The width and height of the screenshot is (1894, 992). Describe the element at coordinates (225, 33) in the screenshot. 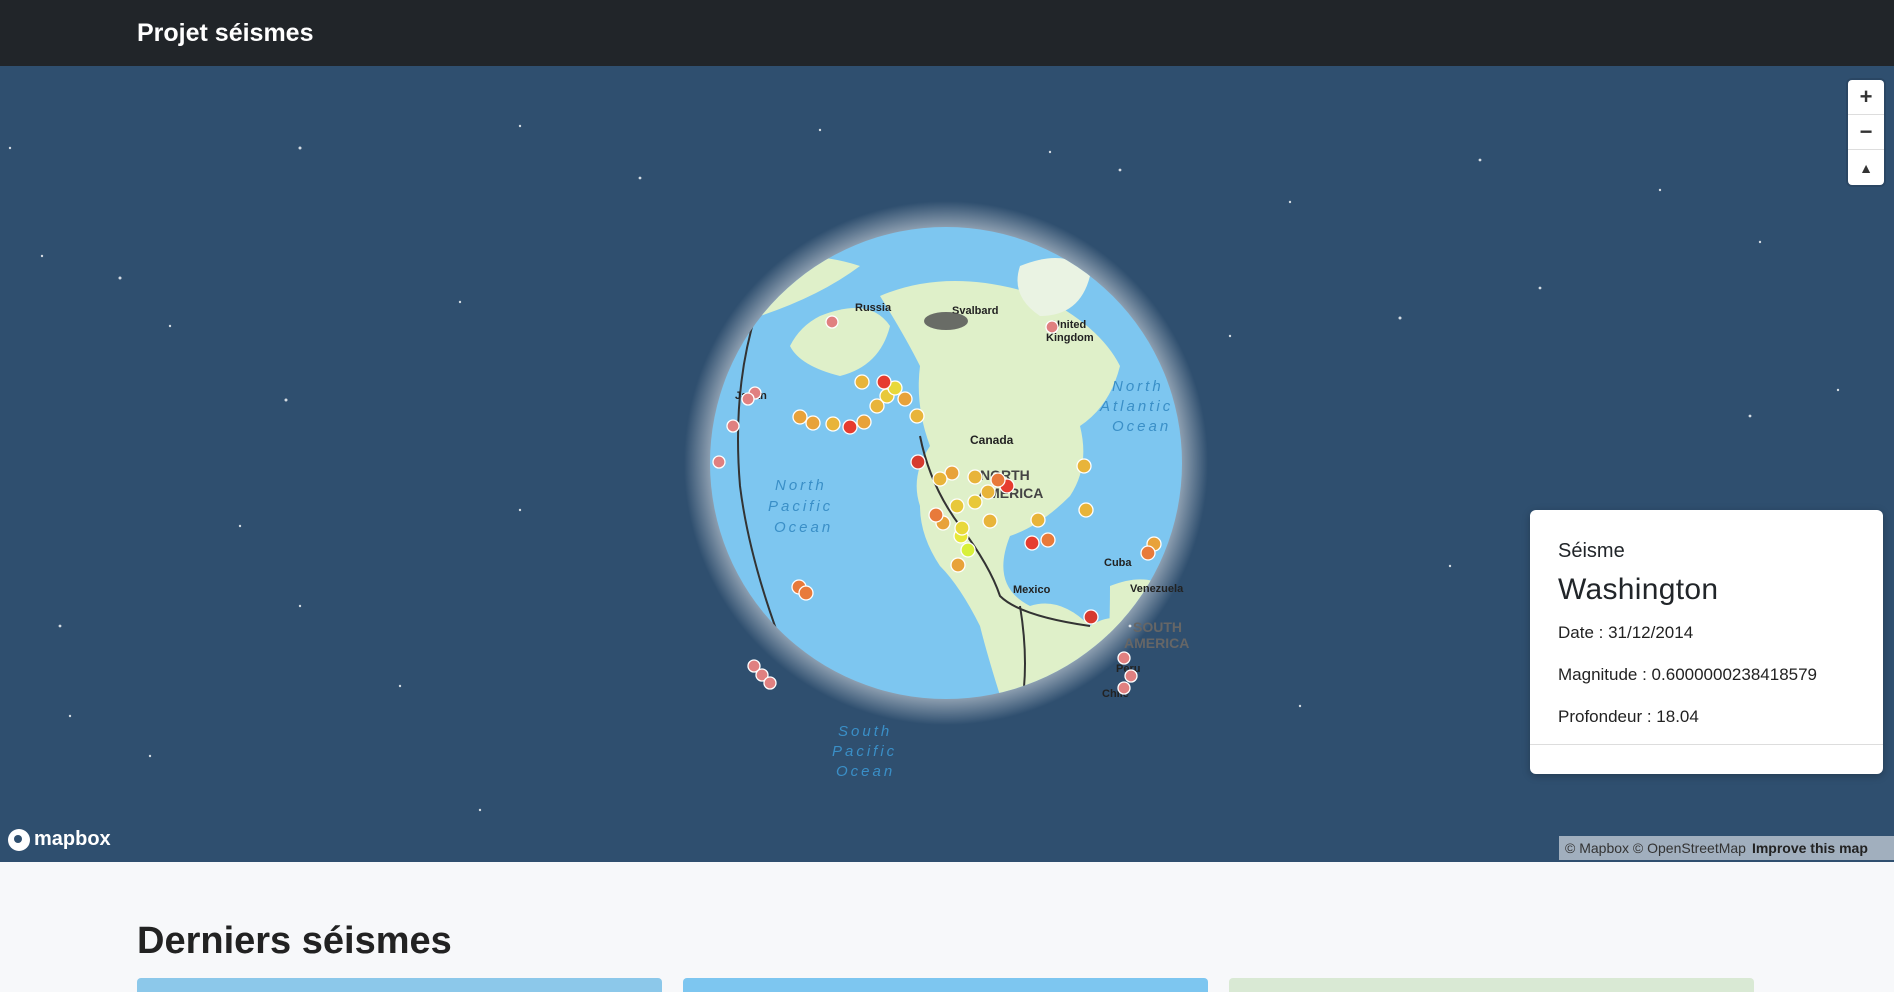

I see `brand-title: Projet séismes` at that location.